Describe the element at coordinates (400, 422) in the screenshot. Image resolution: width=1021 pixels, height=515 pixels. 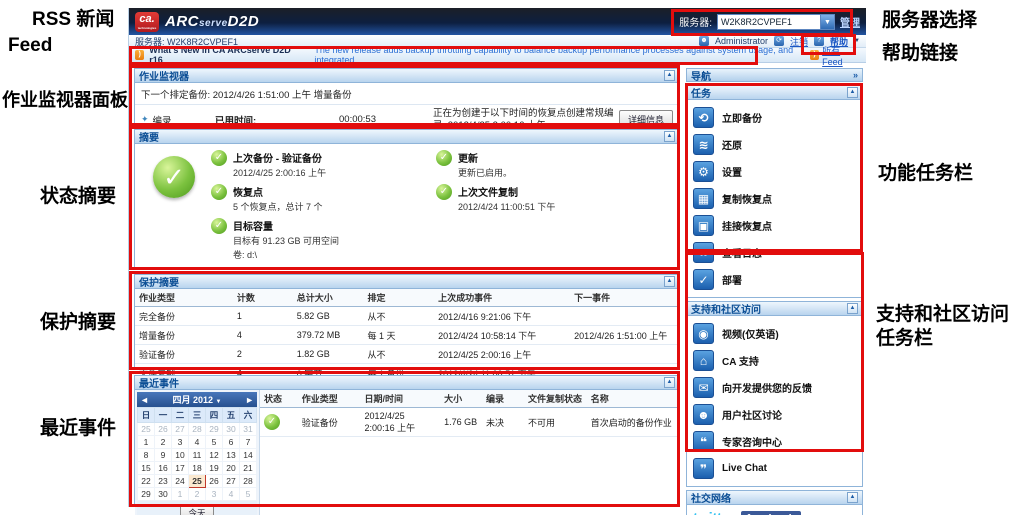
I see `table-cell: 2012/4/25 2:00:16 上午` at that location.